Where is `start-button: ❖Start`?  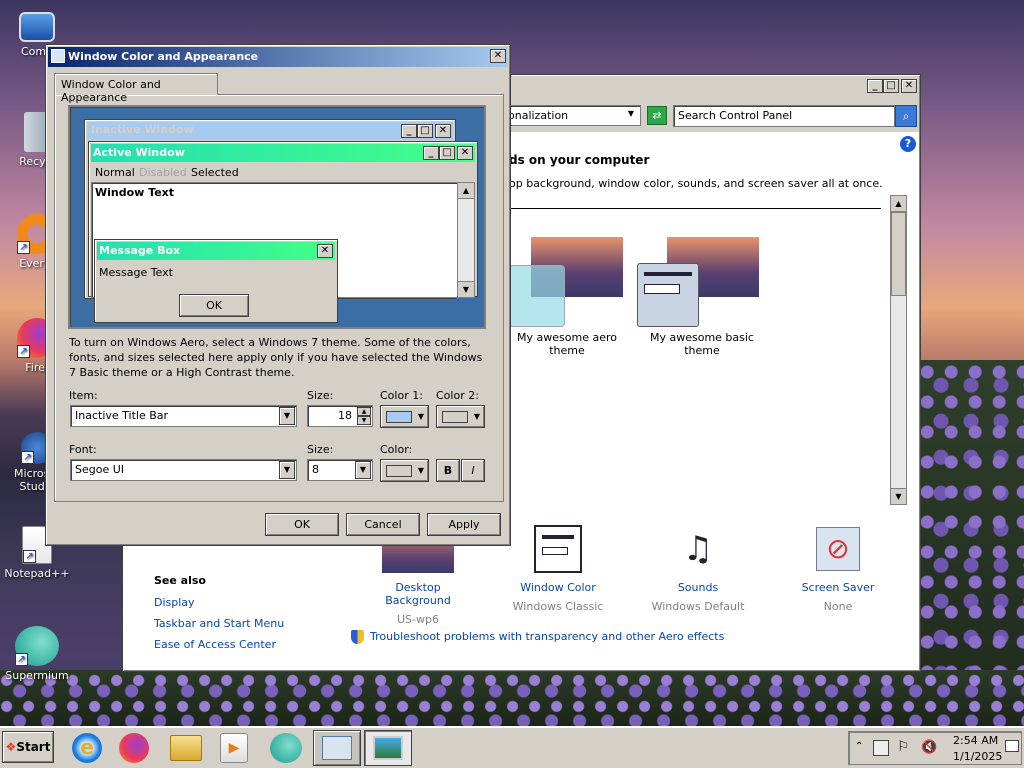
start-button: ❖Start is located at coordinates (28, 747).